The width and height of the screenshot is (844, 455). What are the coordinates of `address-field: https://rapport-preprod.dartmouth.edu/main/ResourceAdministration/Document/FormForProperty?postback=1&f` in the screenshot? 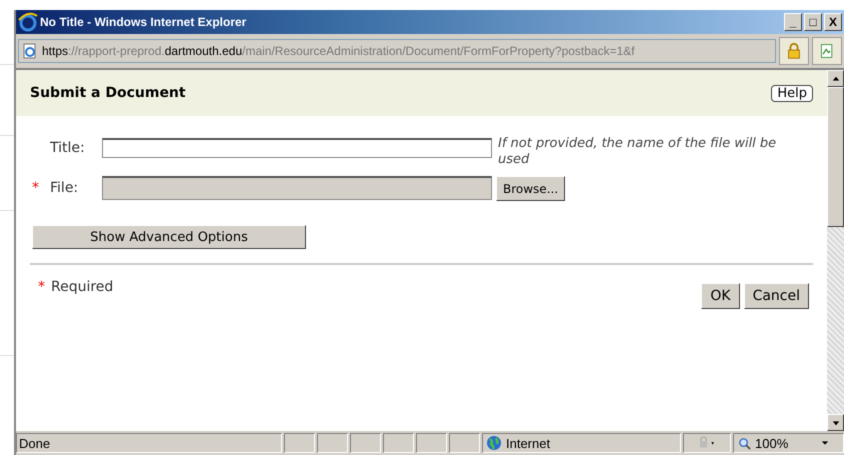 It's located at (397, 51).